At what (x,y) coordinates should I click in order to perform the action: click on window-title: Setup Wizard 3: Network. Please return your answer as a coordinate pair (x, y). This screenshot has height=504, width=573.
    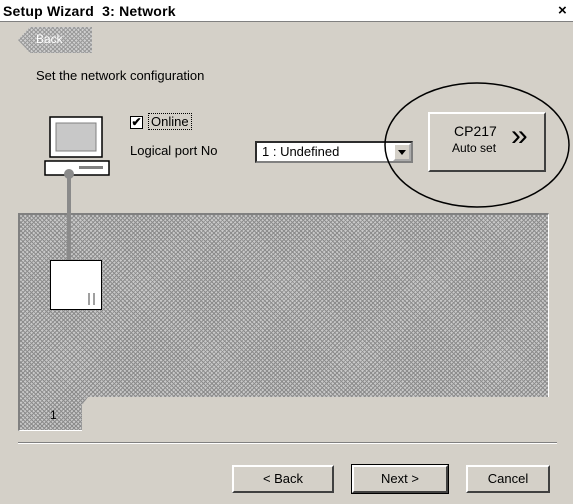
    Looking at the image, I should click on (89, 11).